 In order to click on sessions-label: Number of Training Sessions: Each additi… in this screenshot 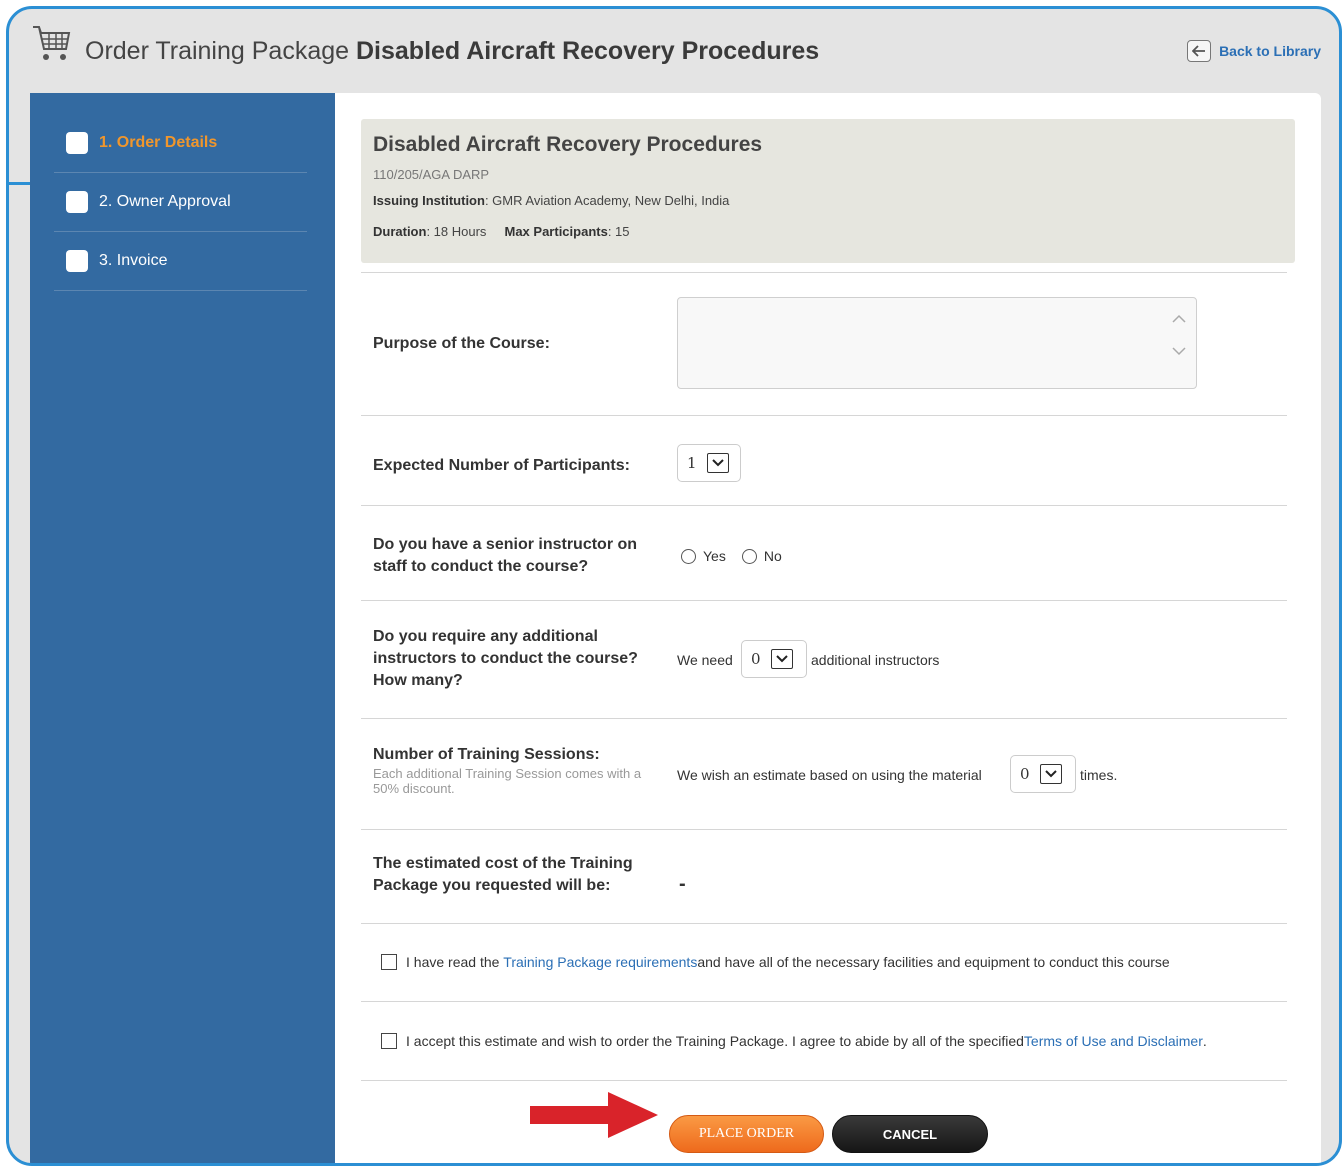, I will do `click(518, 770)`.